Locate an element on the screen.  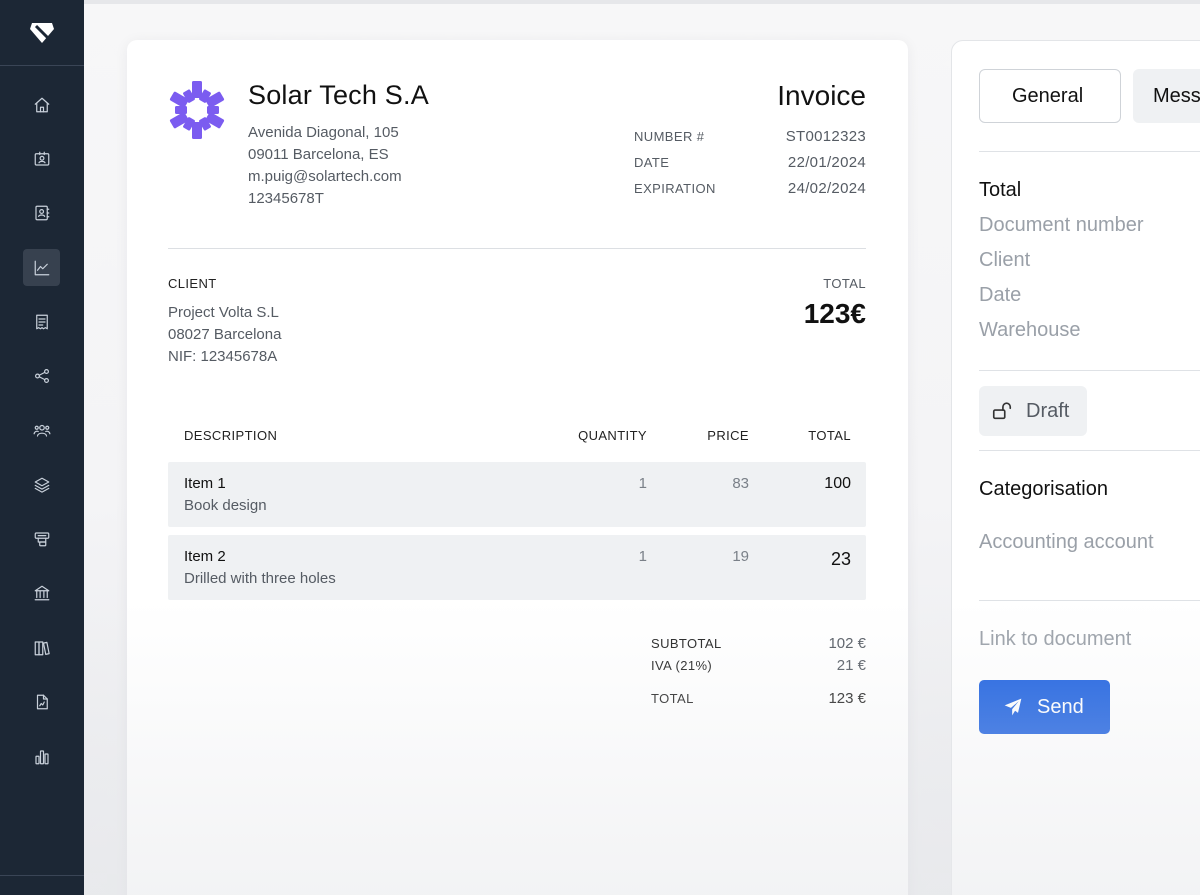
users-icon is located at coordinates (41, 430).